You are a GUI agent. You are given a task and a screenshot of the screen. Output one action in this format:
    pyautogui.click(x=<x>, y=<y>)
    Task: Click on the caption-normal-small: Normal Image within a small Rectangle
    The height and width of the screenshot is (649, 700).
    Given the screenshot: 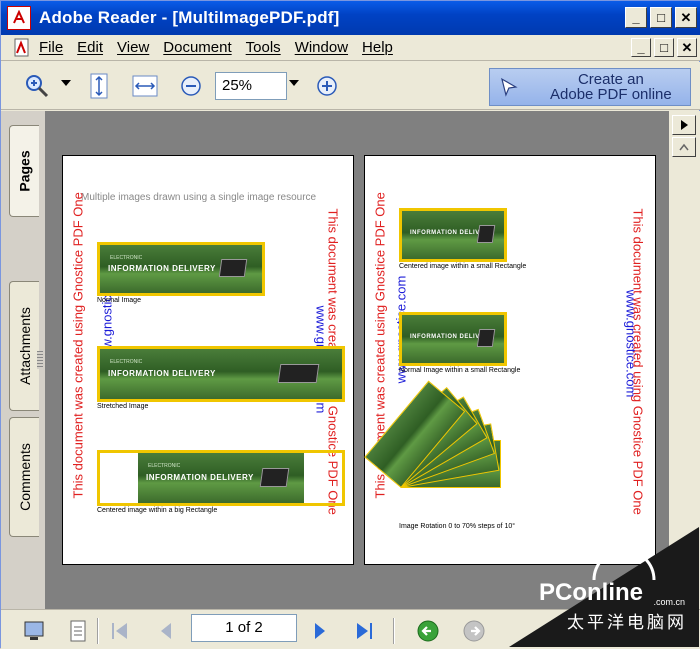 What is the action you would take?
    pyautogui.click(x=460, y=370)
    